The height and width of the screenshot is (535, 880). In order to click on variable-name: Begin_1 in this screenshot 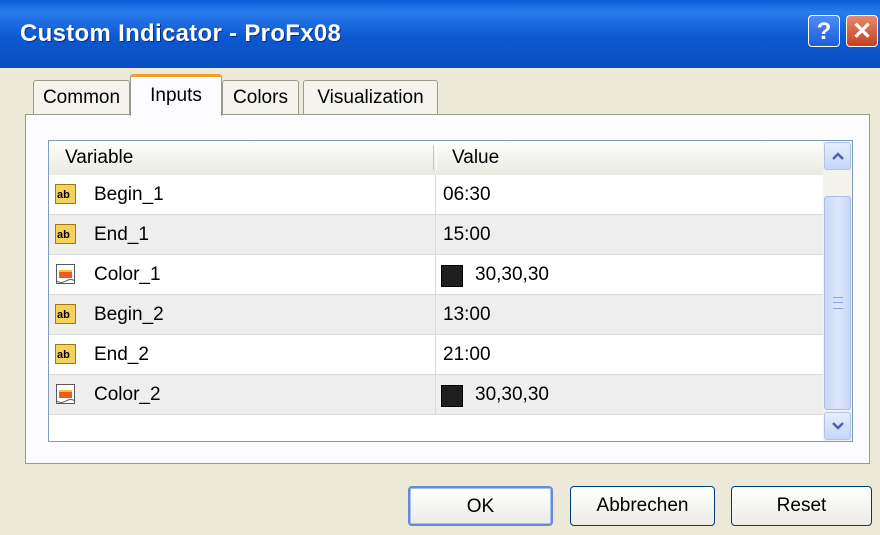, I will do `click(129, 194)`.